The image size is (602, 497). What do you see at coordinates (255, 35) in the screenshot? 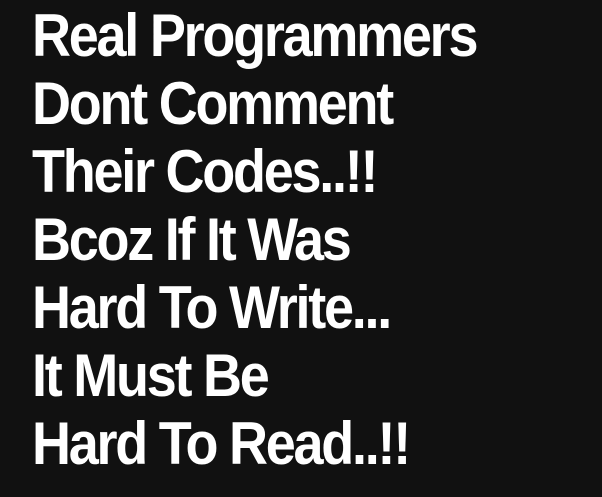
I see `quote-line-1: Real Programmers` at bounding box center [255, 35].